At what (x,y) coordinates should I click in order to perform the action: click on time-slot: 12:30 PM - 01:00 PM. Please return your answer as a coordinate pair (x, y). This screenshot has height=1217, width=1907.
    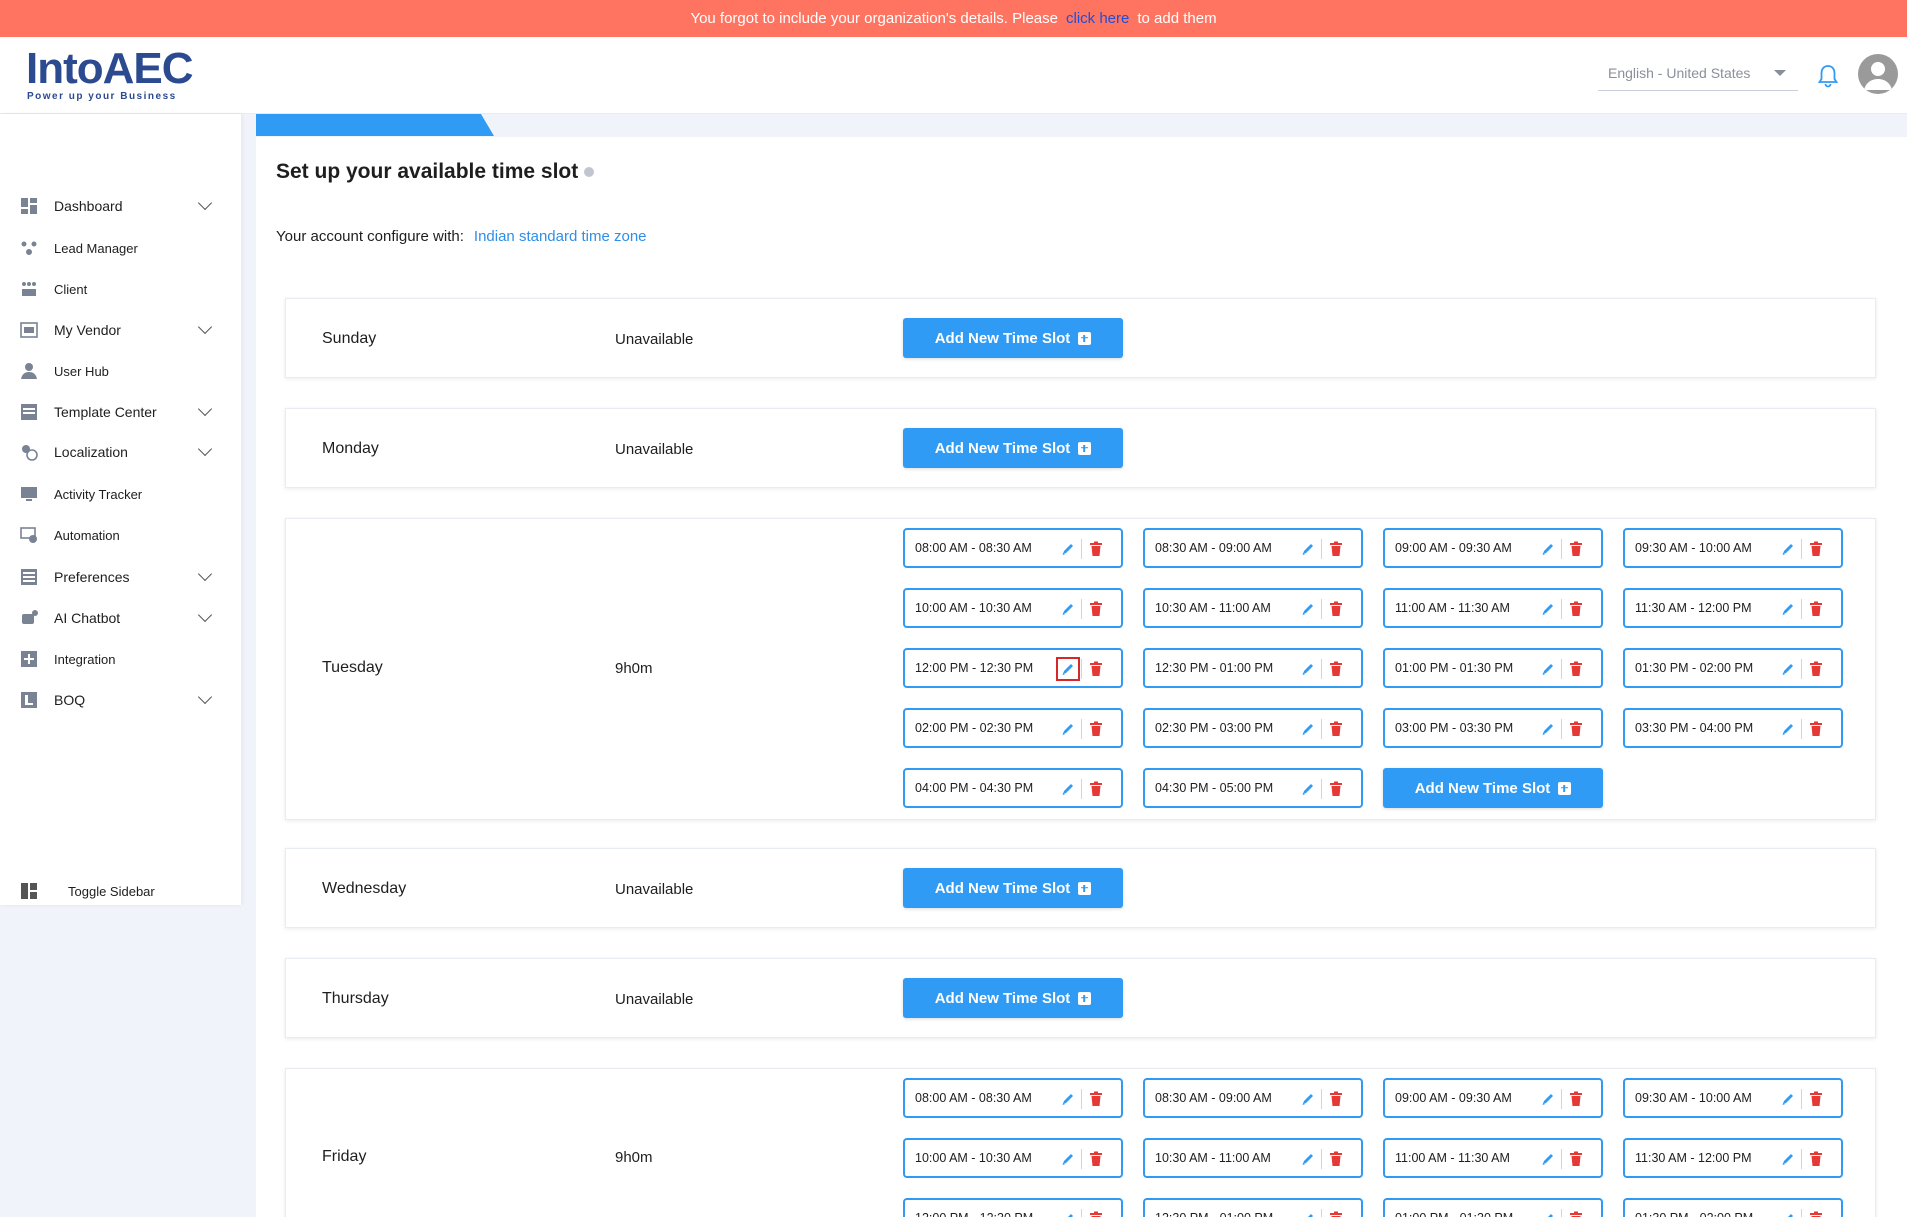
    Looking at the image, I should click on (1253, 1207).